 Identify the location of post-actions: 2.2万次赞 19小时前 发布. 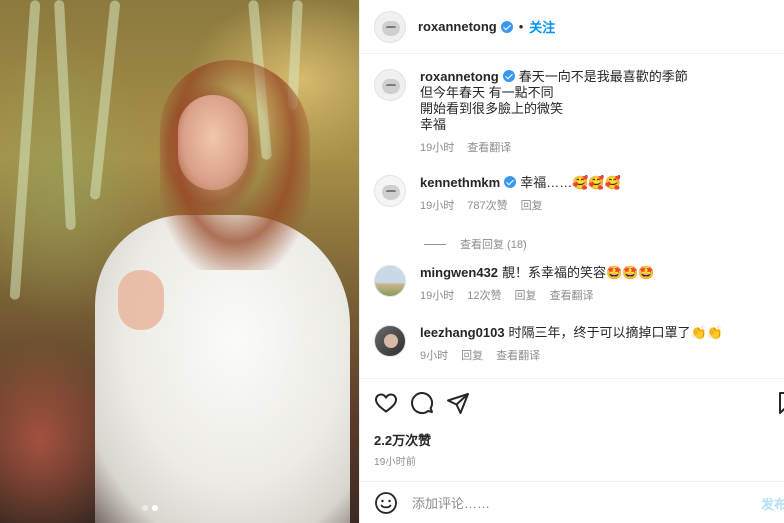
(572, 450).